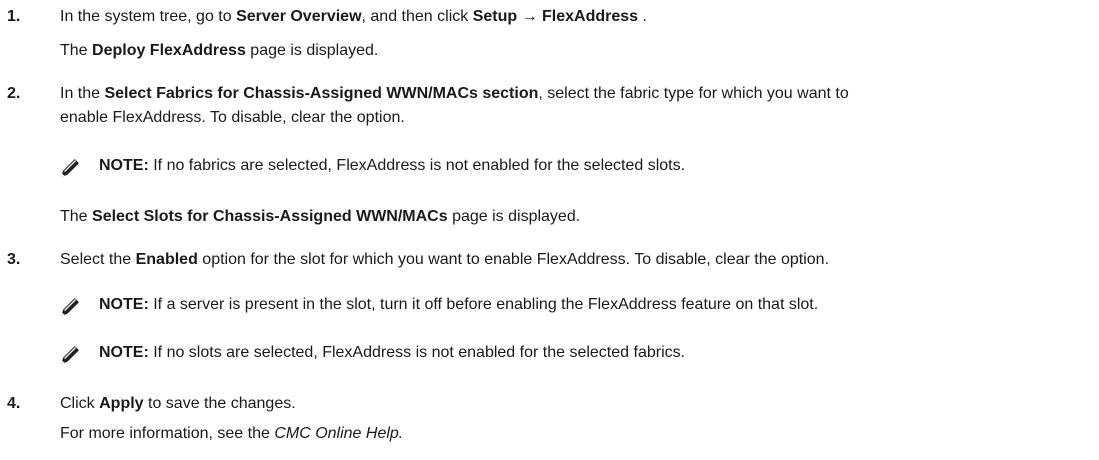  I want to click on step-text: Click Apply to save the changes., so click(178, 404).